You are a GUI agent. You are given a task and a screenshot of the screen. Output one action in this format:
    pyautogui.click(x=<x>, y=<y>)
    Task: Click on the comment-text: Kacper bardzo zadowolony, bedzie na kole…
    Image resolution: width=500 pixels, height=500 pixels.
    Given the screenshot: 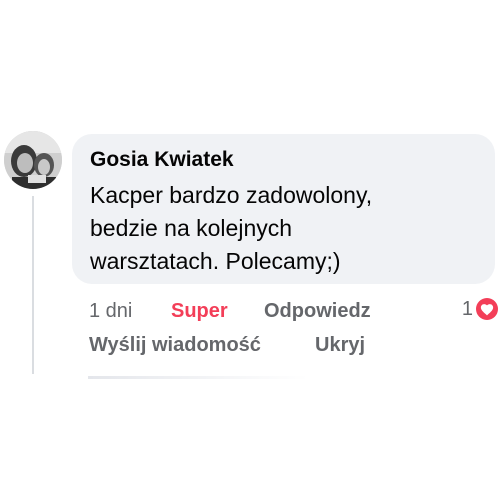 What is the action you would take?
    pyautogui.click(x=231, y=228)
    